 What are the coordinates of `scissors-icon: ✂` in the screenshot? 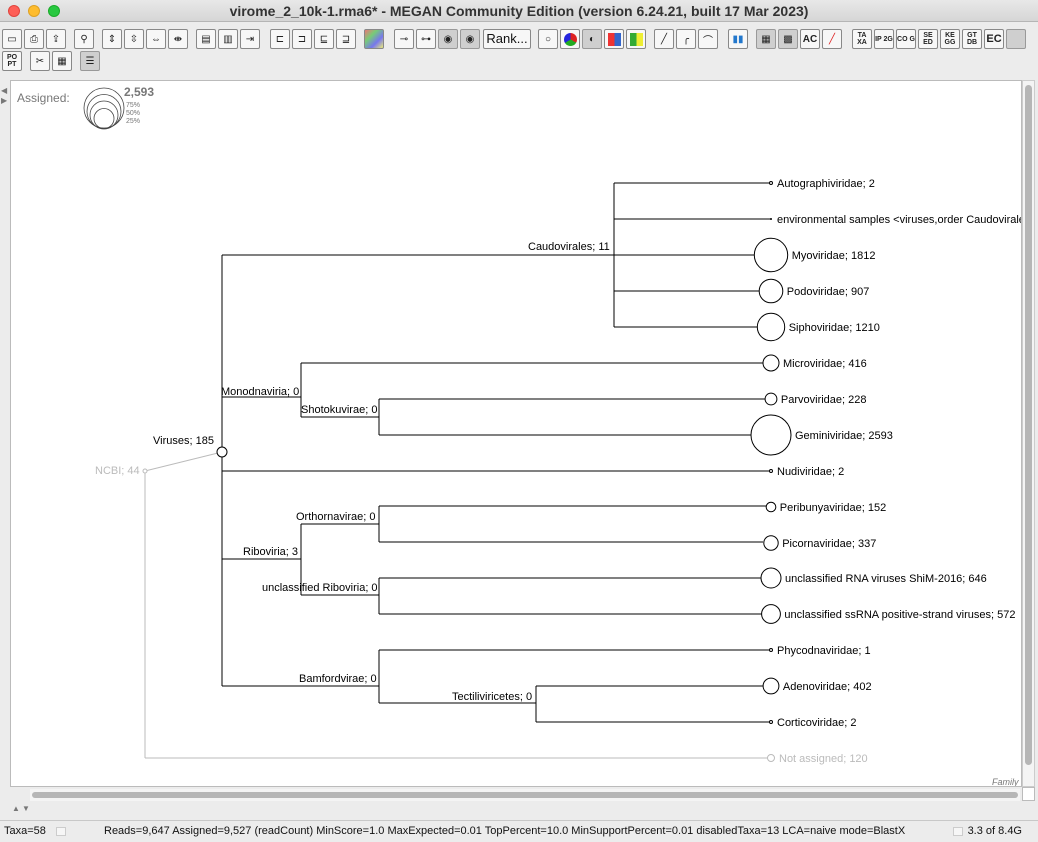 It's located at (40, 61).